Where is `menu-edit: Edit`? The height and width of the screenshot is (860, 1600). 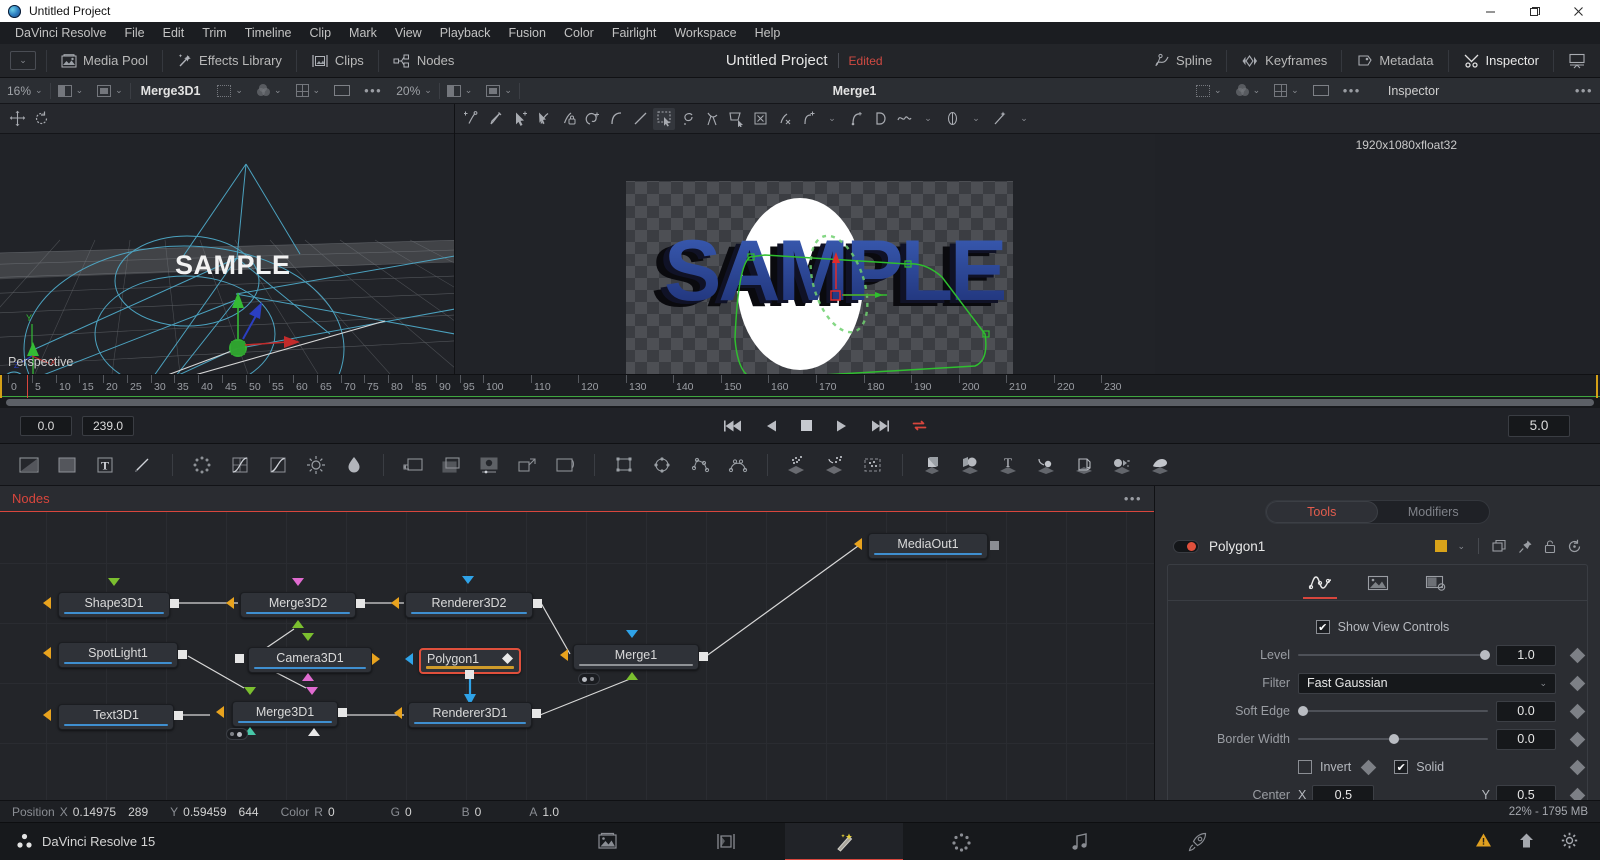
menu-edit: Edit is located at coordinates (174, 33).